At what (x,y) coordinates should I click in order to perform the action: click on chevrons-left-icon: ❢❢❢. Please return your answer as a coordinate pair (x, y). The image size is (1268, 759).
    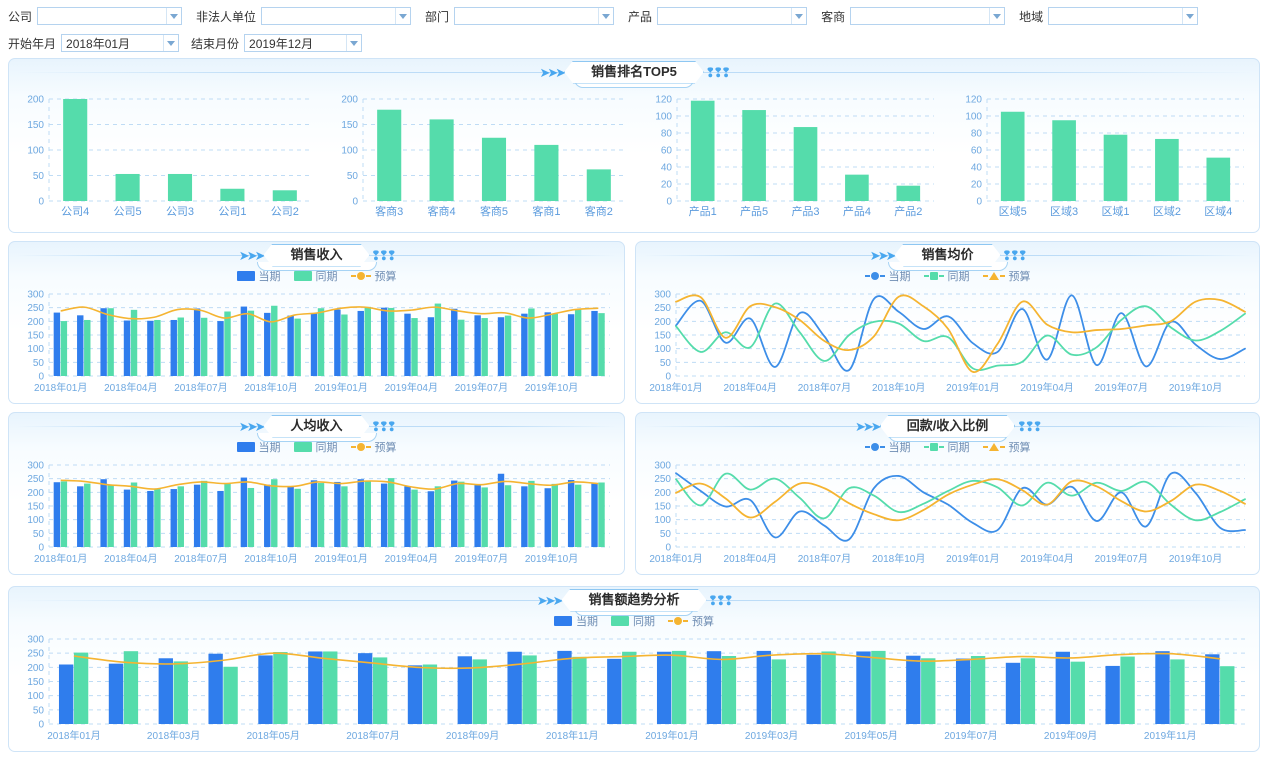
    Looking at the image, I should click on (384, 255).